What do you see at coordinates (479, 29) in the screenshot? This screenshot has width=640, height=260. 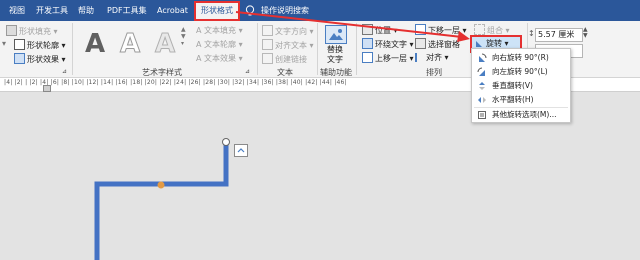 I see `group-icon` at bounding box center [479, 29].